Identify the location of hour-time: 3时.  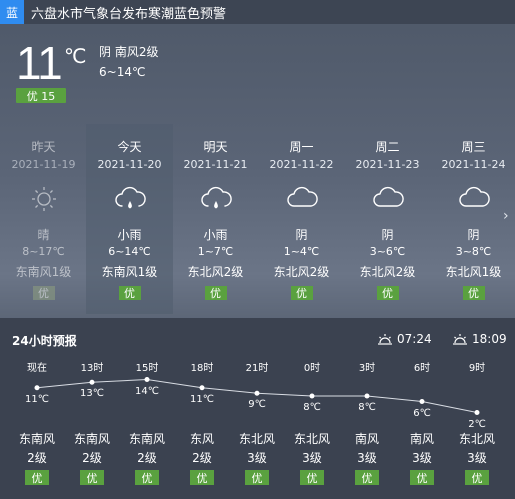
(367, 368).